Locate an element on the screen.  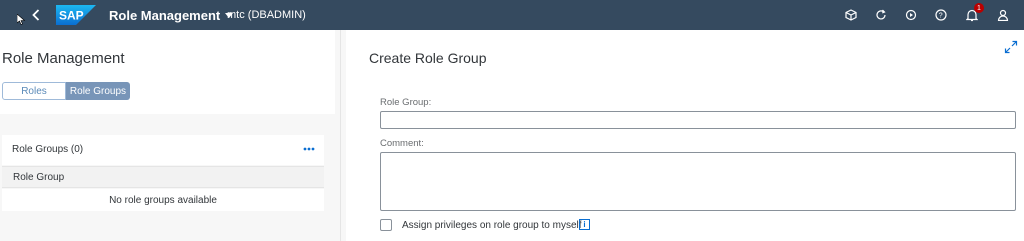
shell-bar: SAP Role Management mtc (DBADMIN) ? 1 is located at coordinates (512, 15).